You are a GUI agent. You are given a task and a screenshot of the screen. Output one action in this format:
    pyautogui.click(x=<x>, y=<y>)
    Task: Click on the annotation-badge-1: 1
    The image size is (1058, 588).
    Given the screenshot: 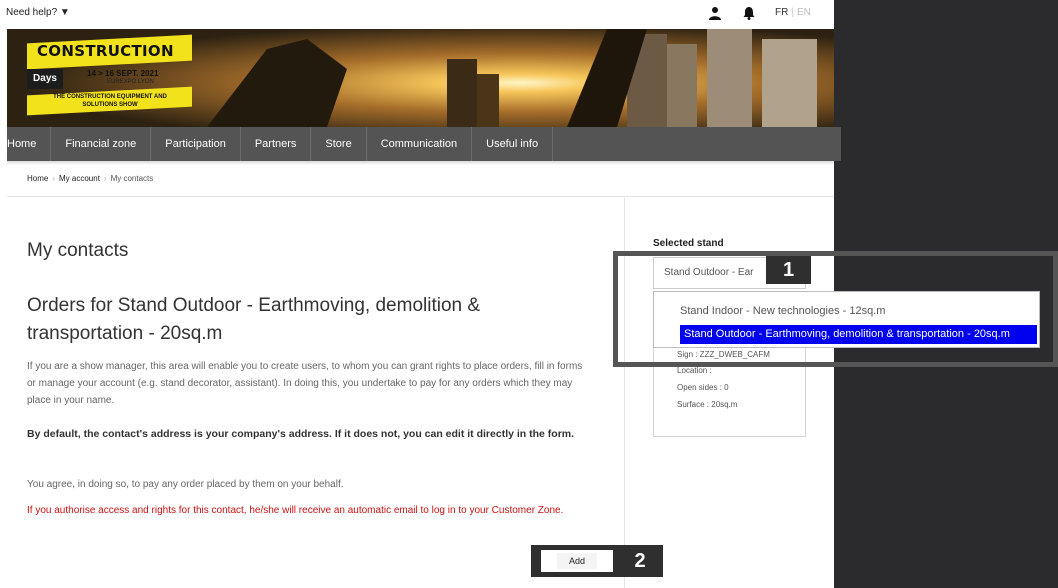 What is the action you would take?
    pyautogui.click(x=788, y=270)
    